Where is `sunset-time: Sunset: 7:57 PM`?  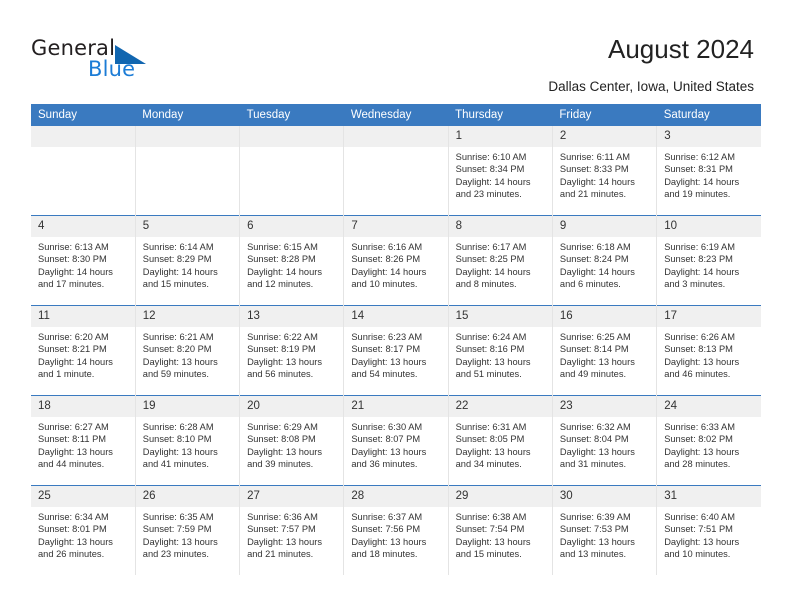
sunset-time: Sunset: 7:57 PM is located at coordinates (281, 529).